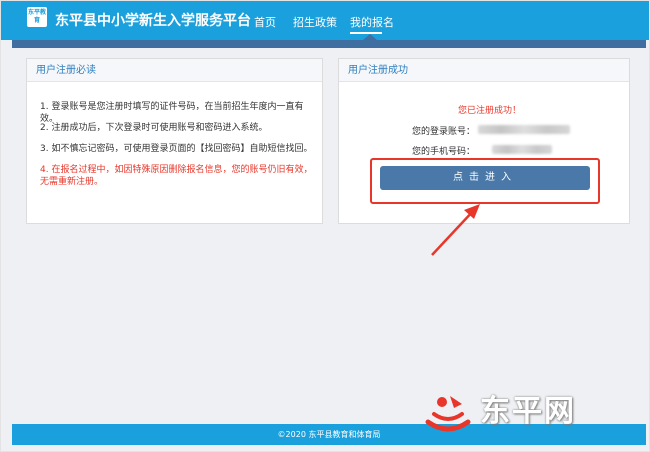 Image resolution: width=650 pixels, height=452 pixels. I want to click on site-title: 东平县中小学新生入学服务平台, so click(153, 21).